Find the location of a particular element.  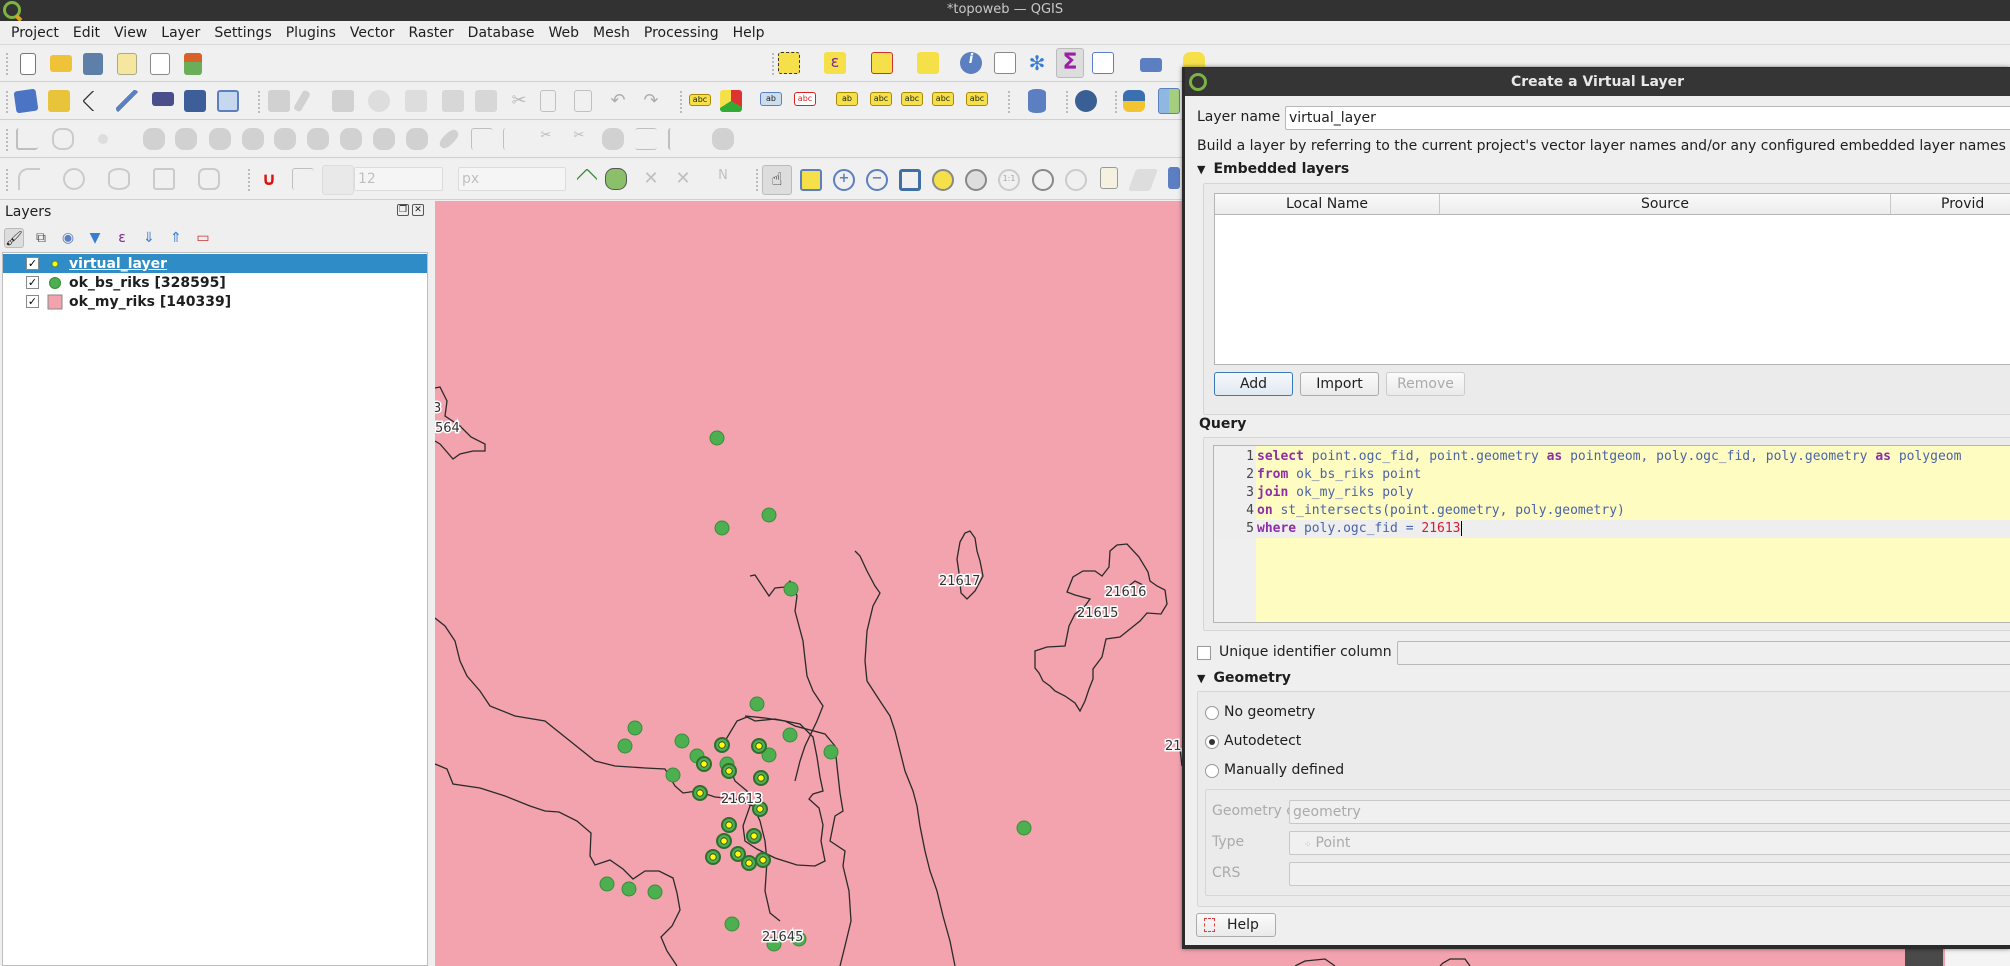

save-project-icon is located at coordinates (93, 64).